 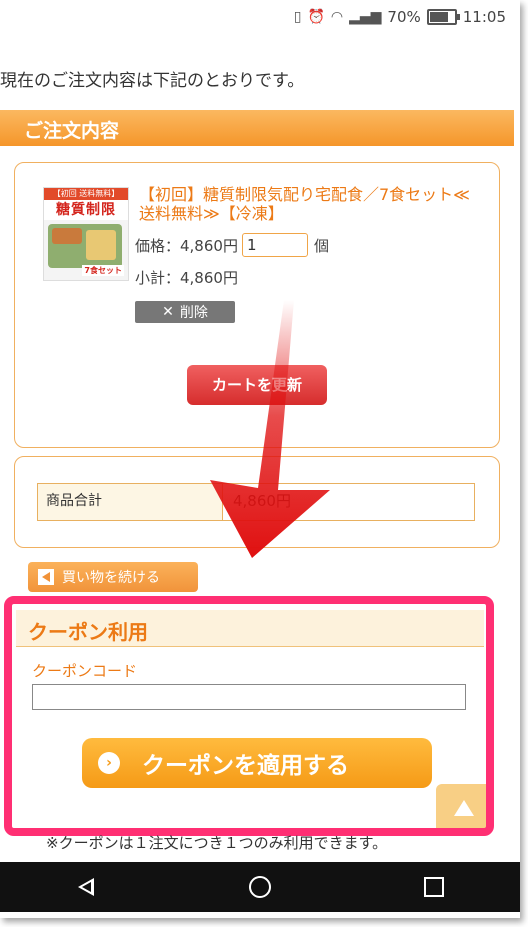 What do you see at coordinates (274, 245) in the screenshot?
I see `quantity-input` at bounding box center [274, 245].